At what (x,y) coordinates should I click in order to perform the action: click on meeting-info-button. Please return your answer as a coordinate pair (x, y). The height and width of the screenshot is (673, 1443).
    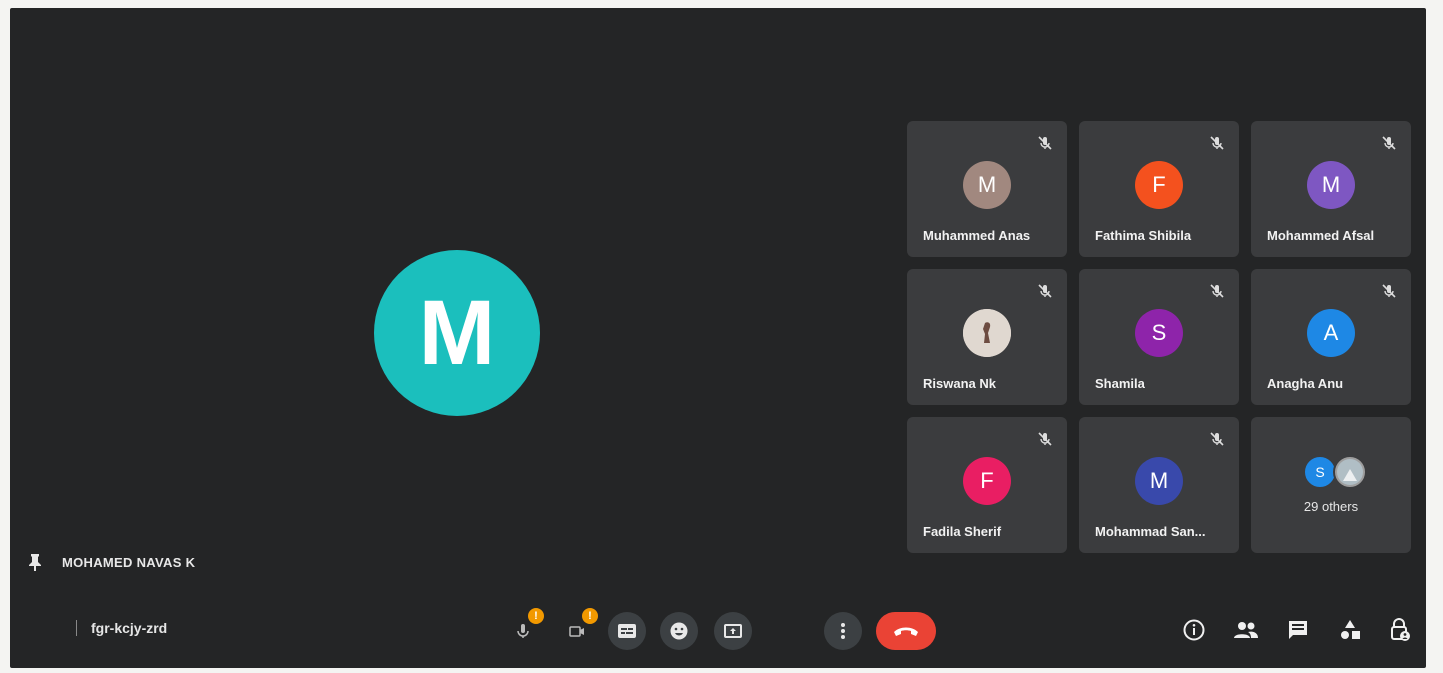
    Looking at the image, I should click on (1194, 630).